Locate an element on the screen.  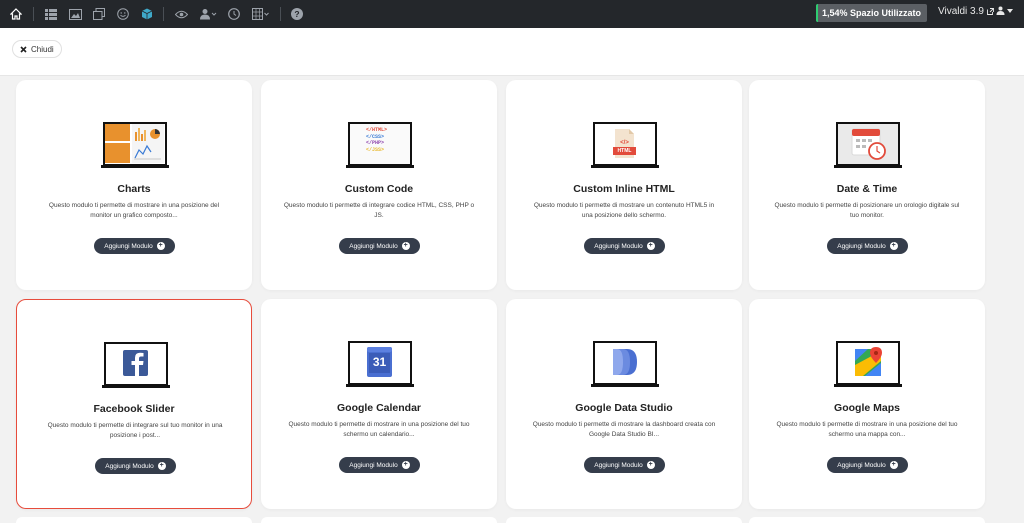
module-picker-header: Chiudi is located at coordinates (512, 52).